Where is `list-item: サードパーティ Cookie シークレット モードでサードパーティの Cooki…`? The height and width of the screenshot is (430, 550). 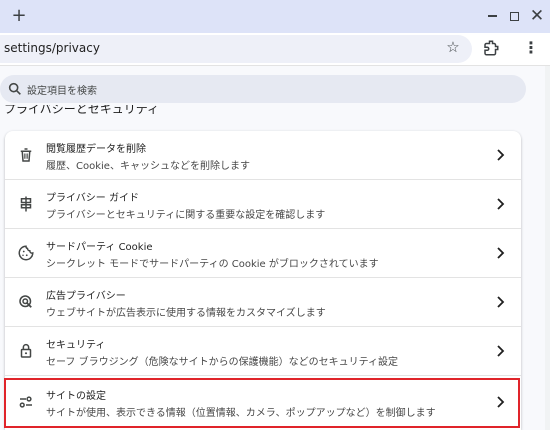
list-item: サードパーティ Cookie シークレット モードでサードパーティの Cooki… is located at coordinates (263, 253).